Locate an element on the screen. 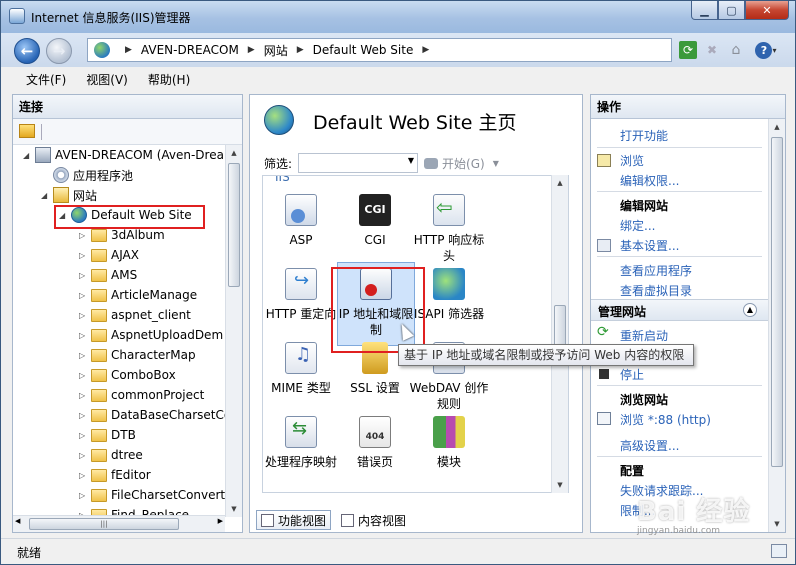 The image size is (796, 565). tab-features-view: 功能视图 is located at coordinates (294, 520).